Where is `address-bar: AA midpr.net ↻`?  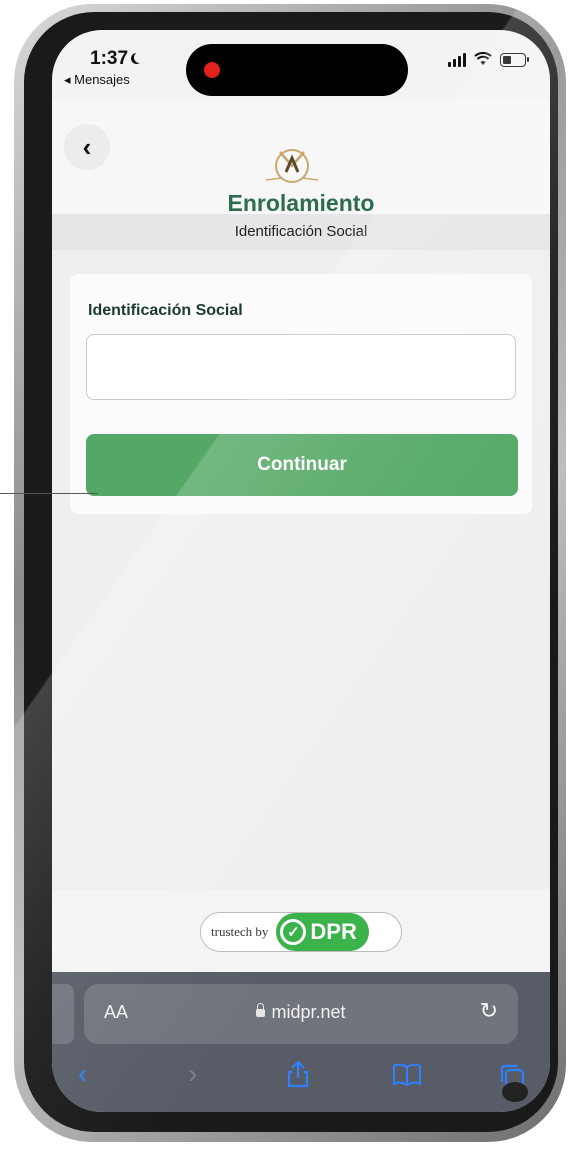
address-bar: AA midpr.net ↻ is located at coordinates (301, 1014).